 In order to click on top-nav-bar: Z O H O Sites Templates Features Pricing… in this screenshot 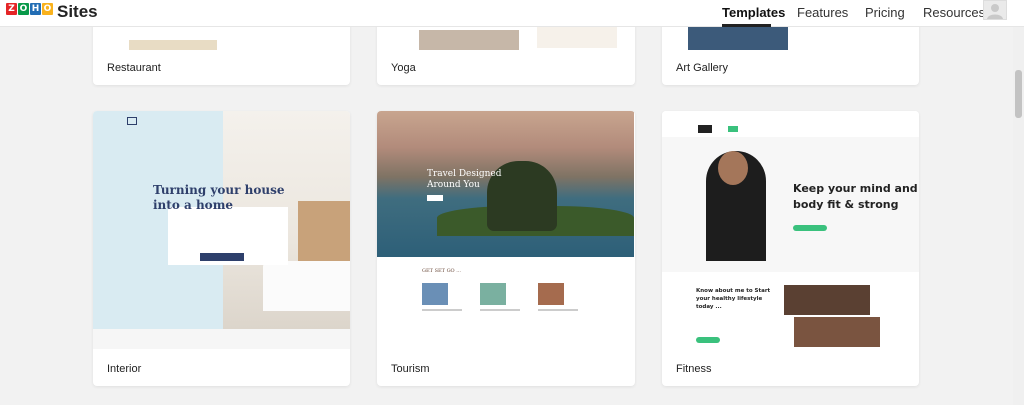, I will do `click(512, 13)`.